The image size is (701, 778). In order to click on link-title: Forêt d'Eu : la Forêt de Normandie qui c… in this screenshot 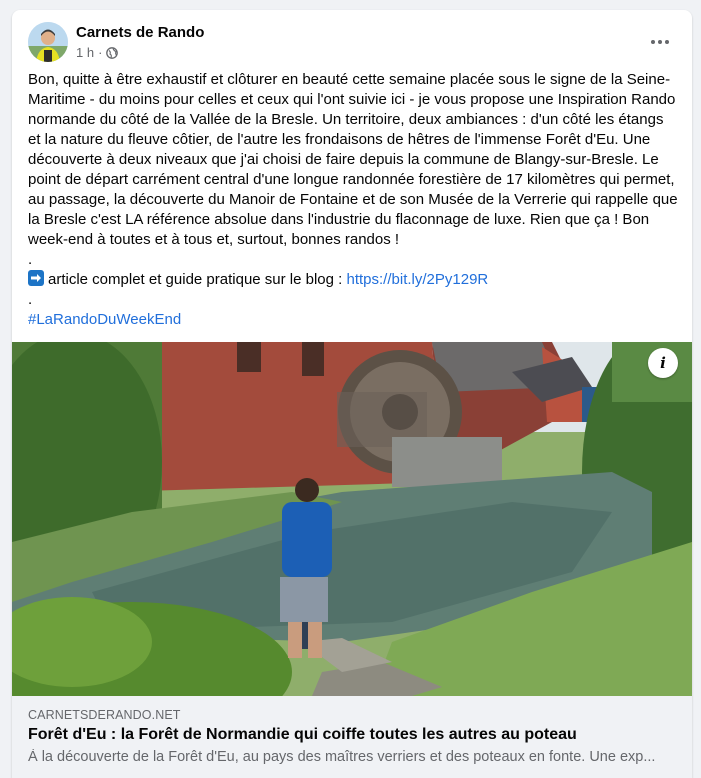, I will do `click(302, 735)`.